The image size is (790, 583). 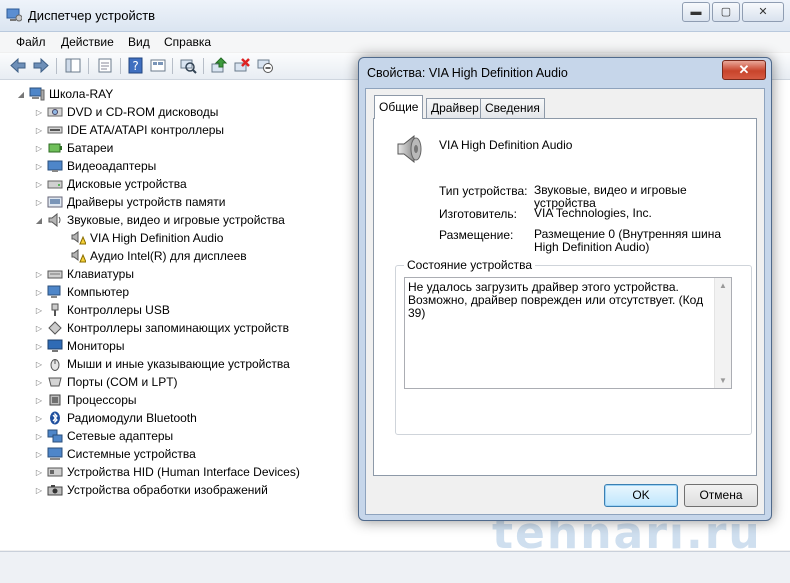 What do you see at coordinates (73, 65) in the screenshot?
I see `show-hide-tree-icon` at bounding box center [73, 65].